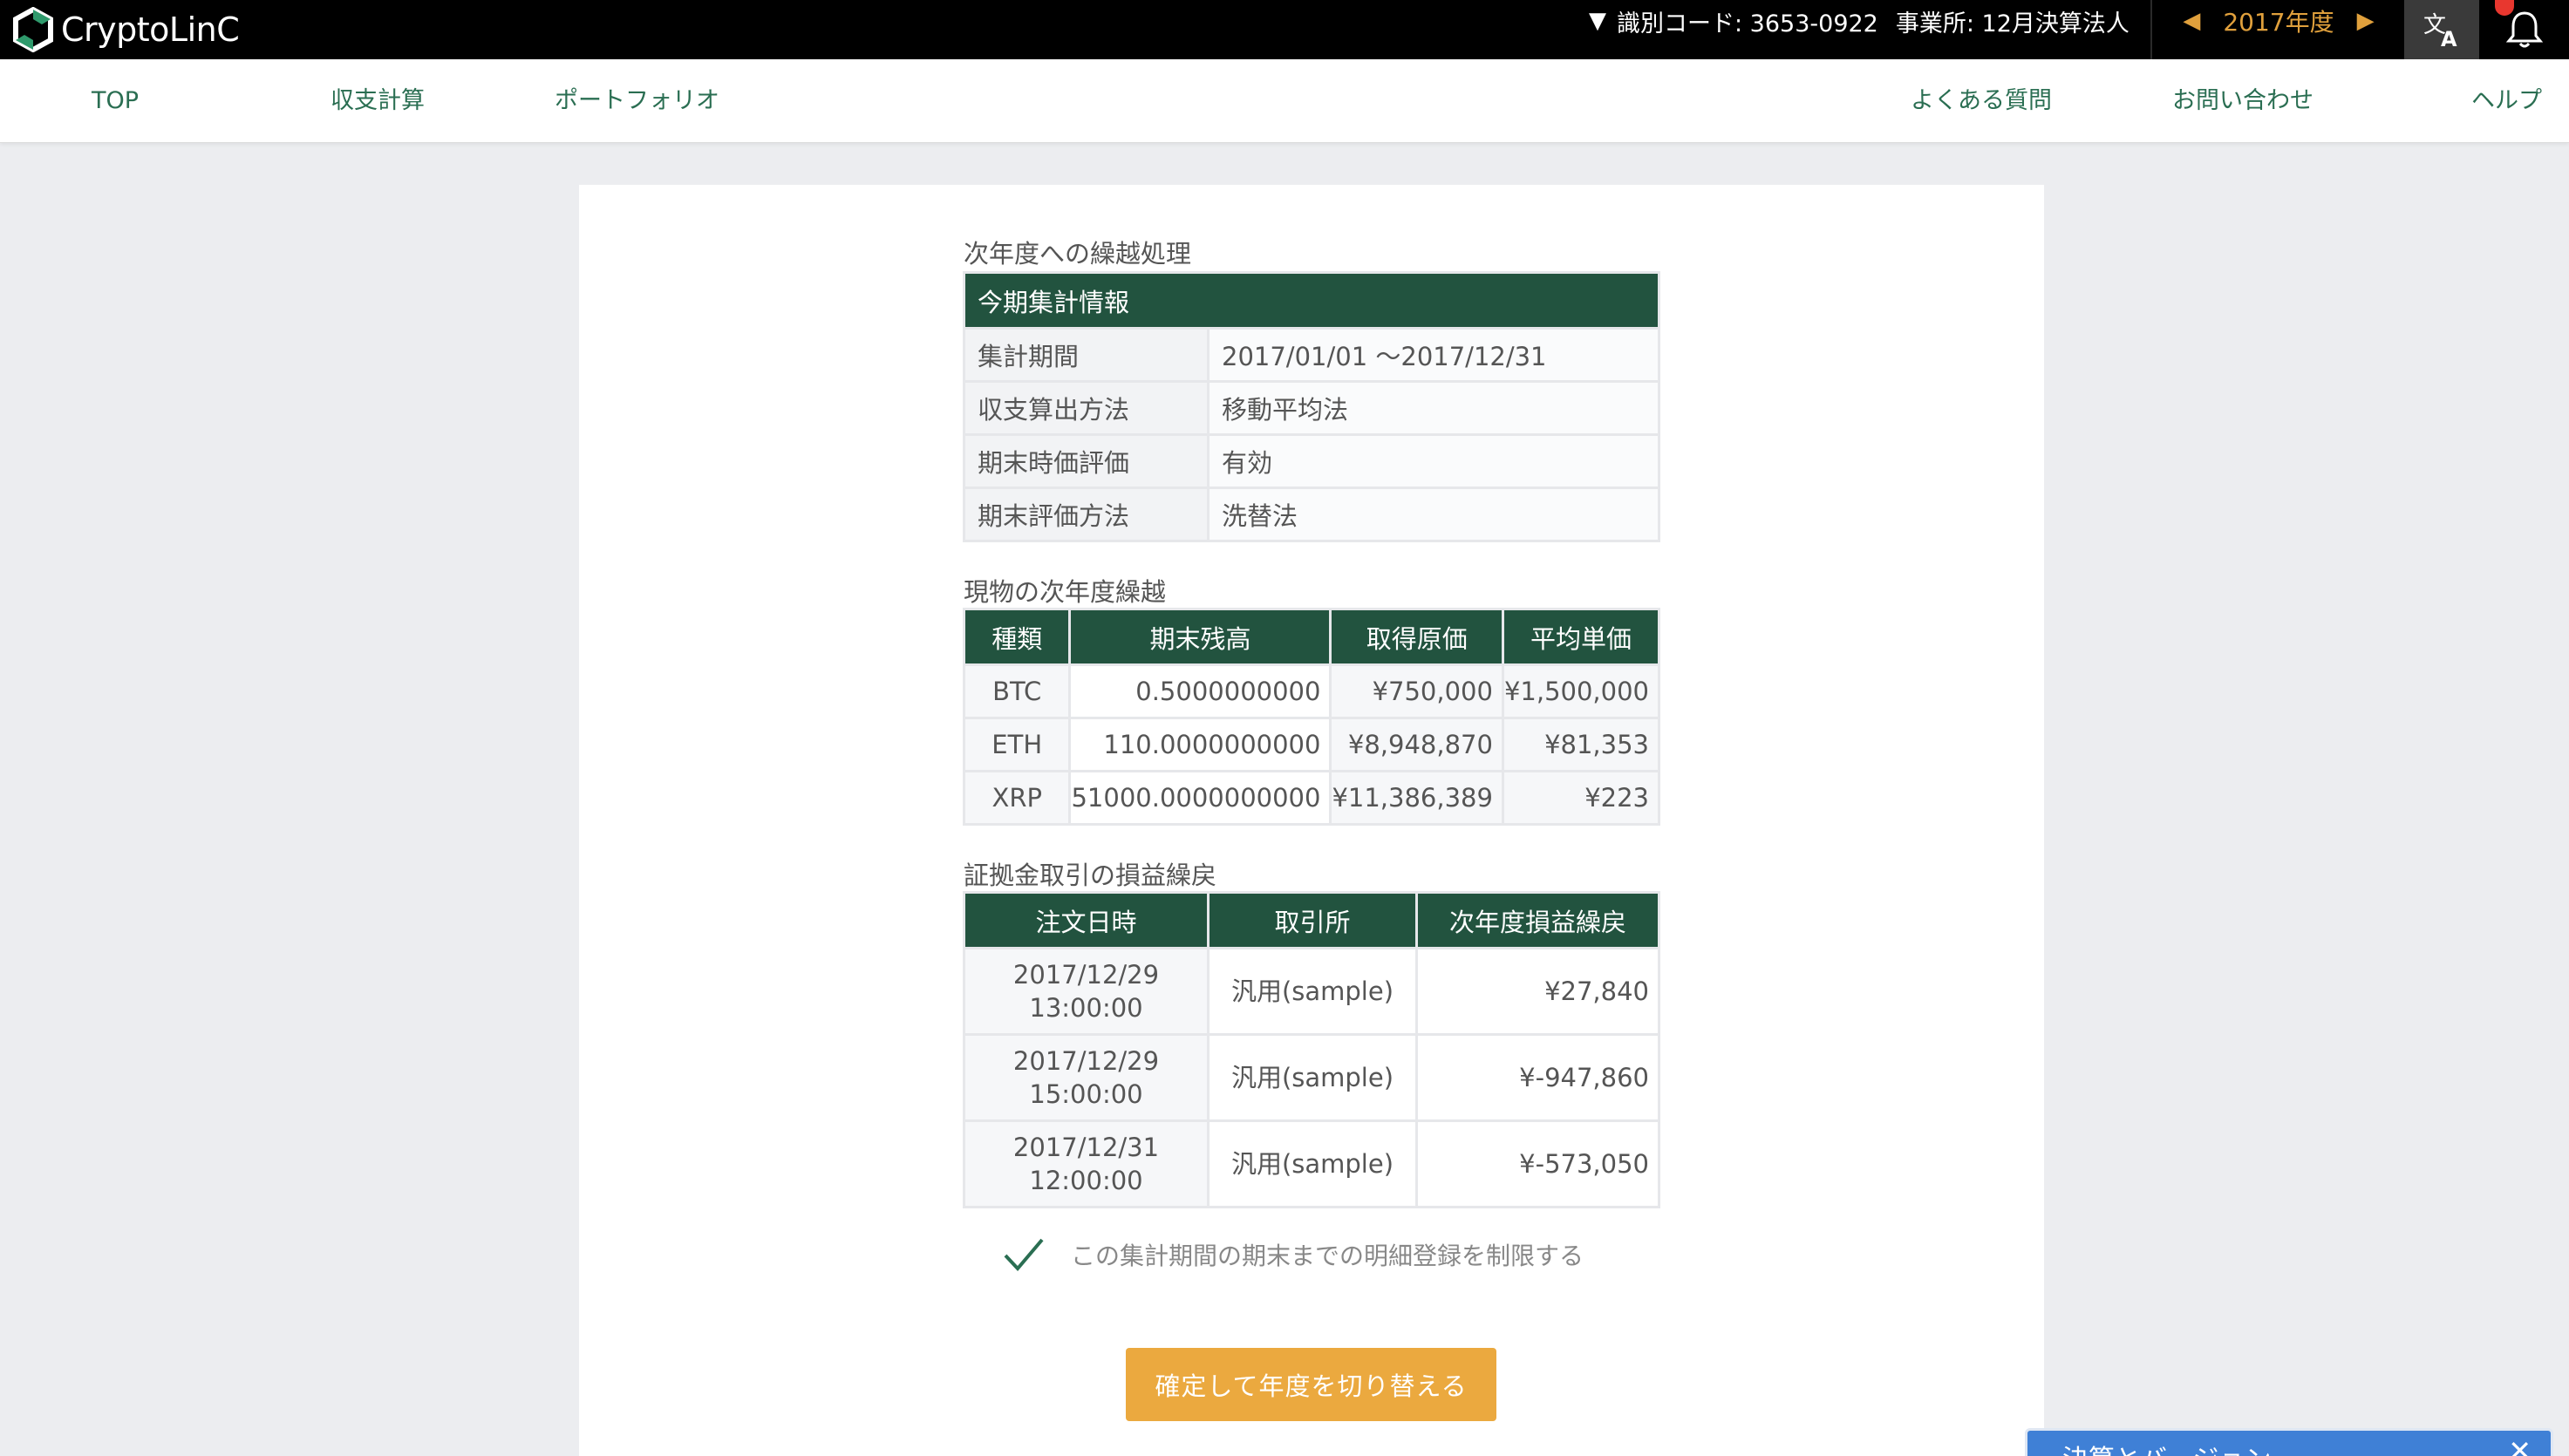 This screenshot has width=2569, height=1456. Describe the element at coordinates (1086, 1147) in the screenshot. I see `cell-date: 2017/12/31` at that location.